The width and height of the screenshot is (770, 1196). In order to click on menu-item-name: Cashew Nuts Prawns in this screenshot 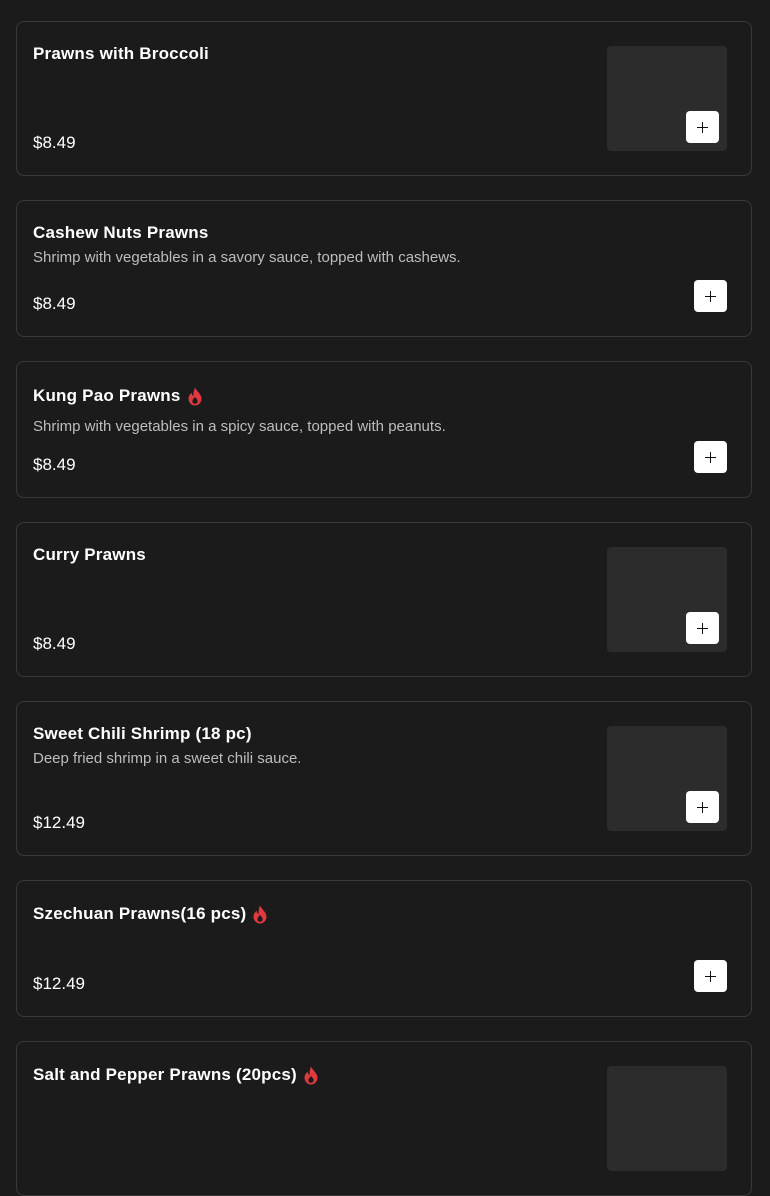, I will do `click(121, 233)`.